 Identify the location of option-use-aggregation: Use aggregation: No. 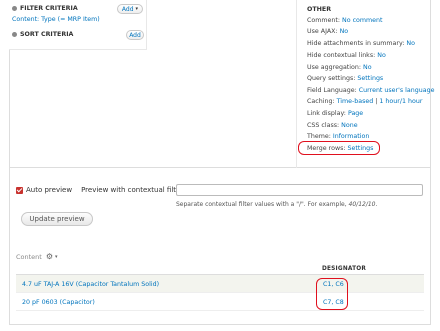
(339, 67).